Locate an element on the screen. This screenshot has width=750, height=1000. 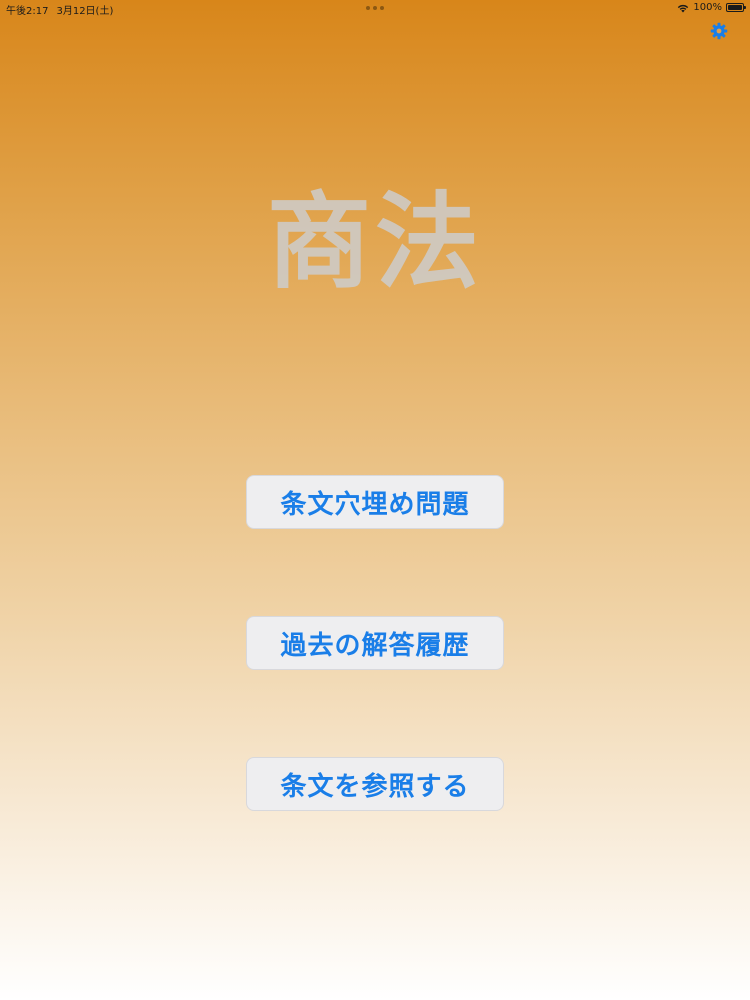
battery-icon is located at coordinates (736, 7).